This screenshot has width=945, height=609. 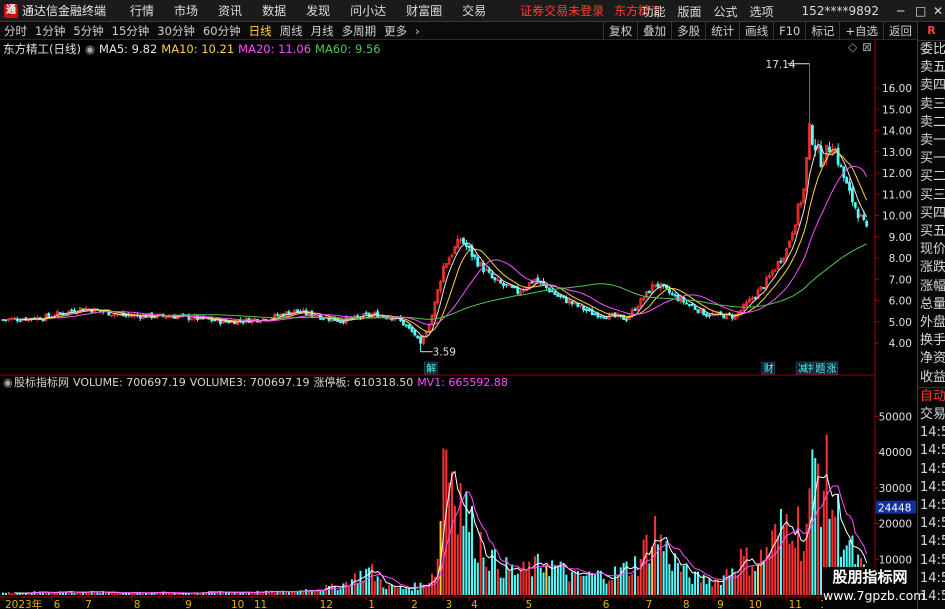 I want to click on btn-adjust: 复权, so click(x=620, y=31).